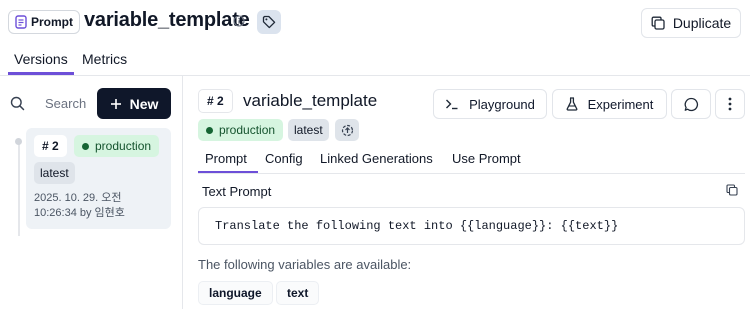 The image size is (750, 309). I want to click on detail-production-badge: production, so click(241, 130).